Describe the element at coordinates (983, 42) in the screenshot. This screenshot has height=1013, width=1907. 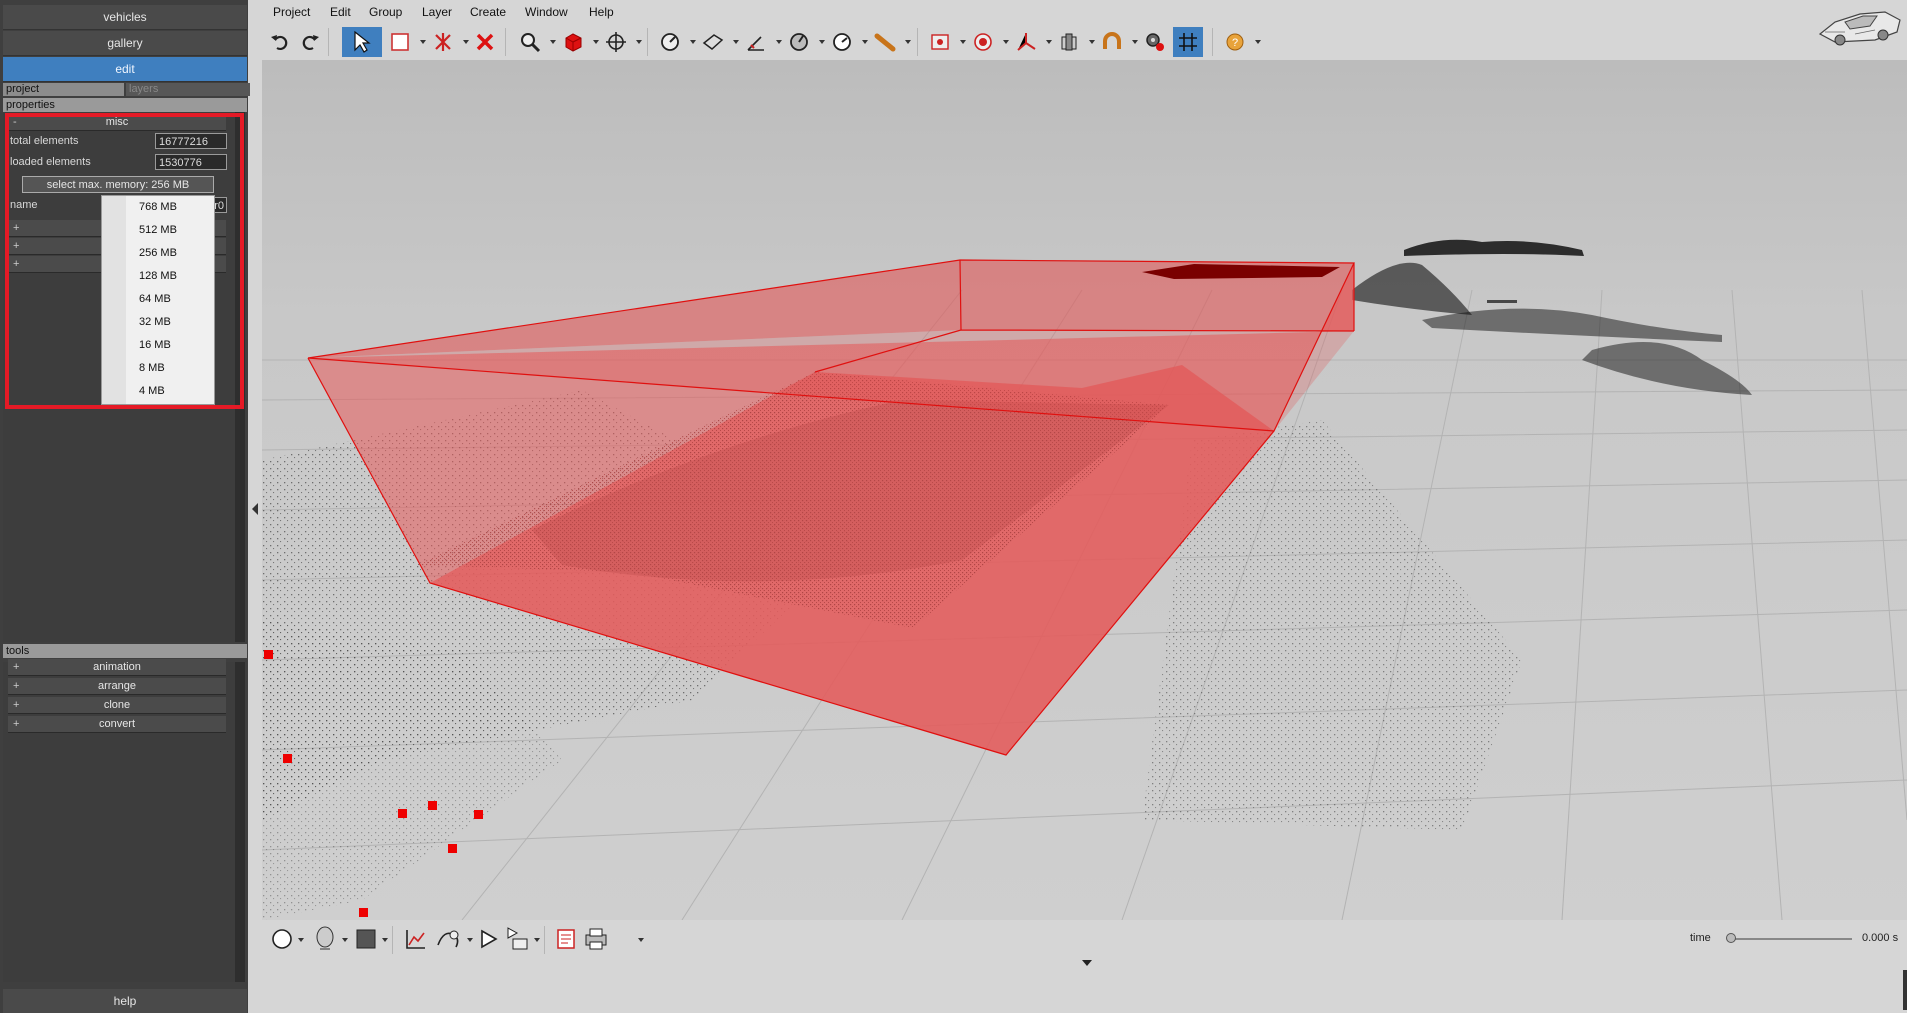
I see `record-icon` at that location.